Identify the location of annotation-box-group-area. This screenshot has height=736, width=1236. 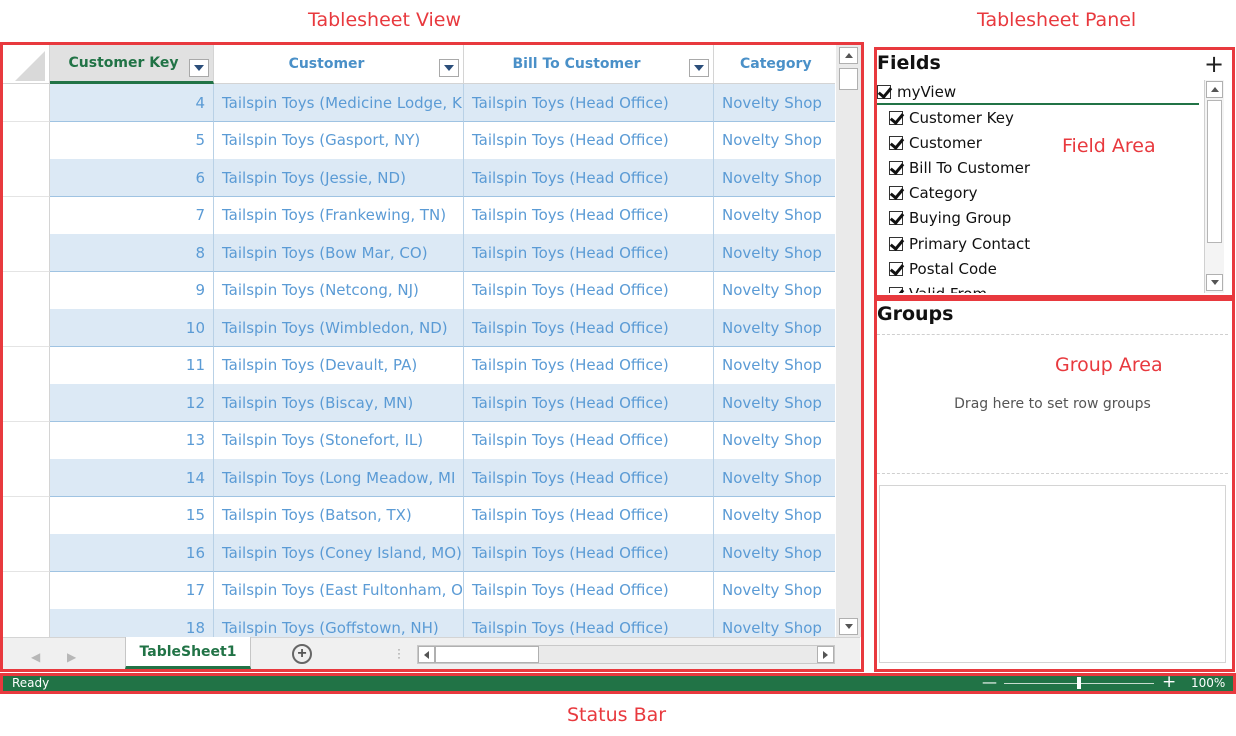
(1054, 485).